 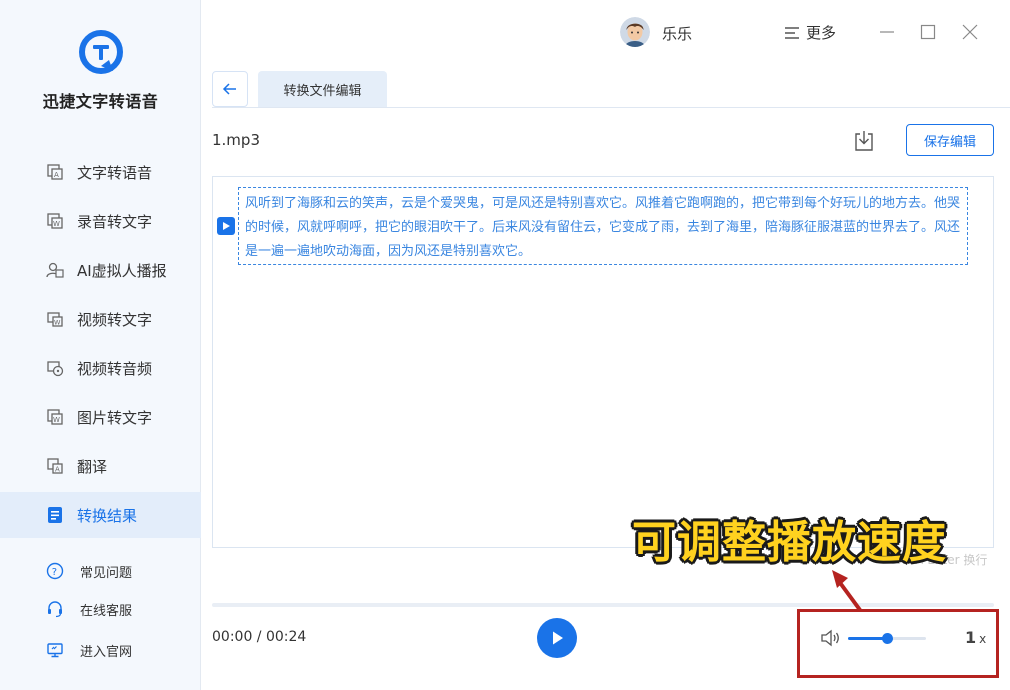 I want to click on tab-file-edit: 转换文件编辑, so click(x=322, y=89).